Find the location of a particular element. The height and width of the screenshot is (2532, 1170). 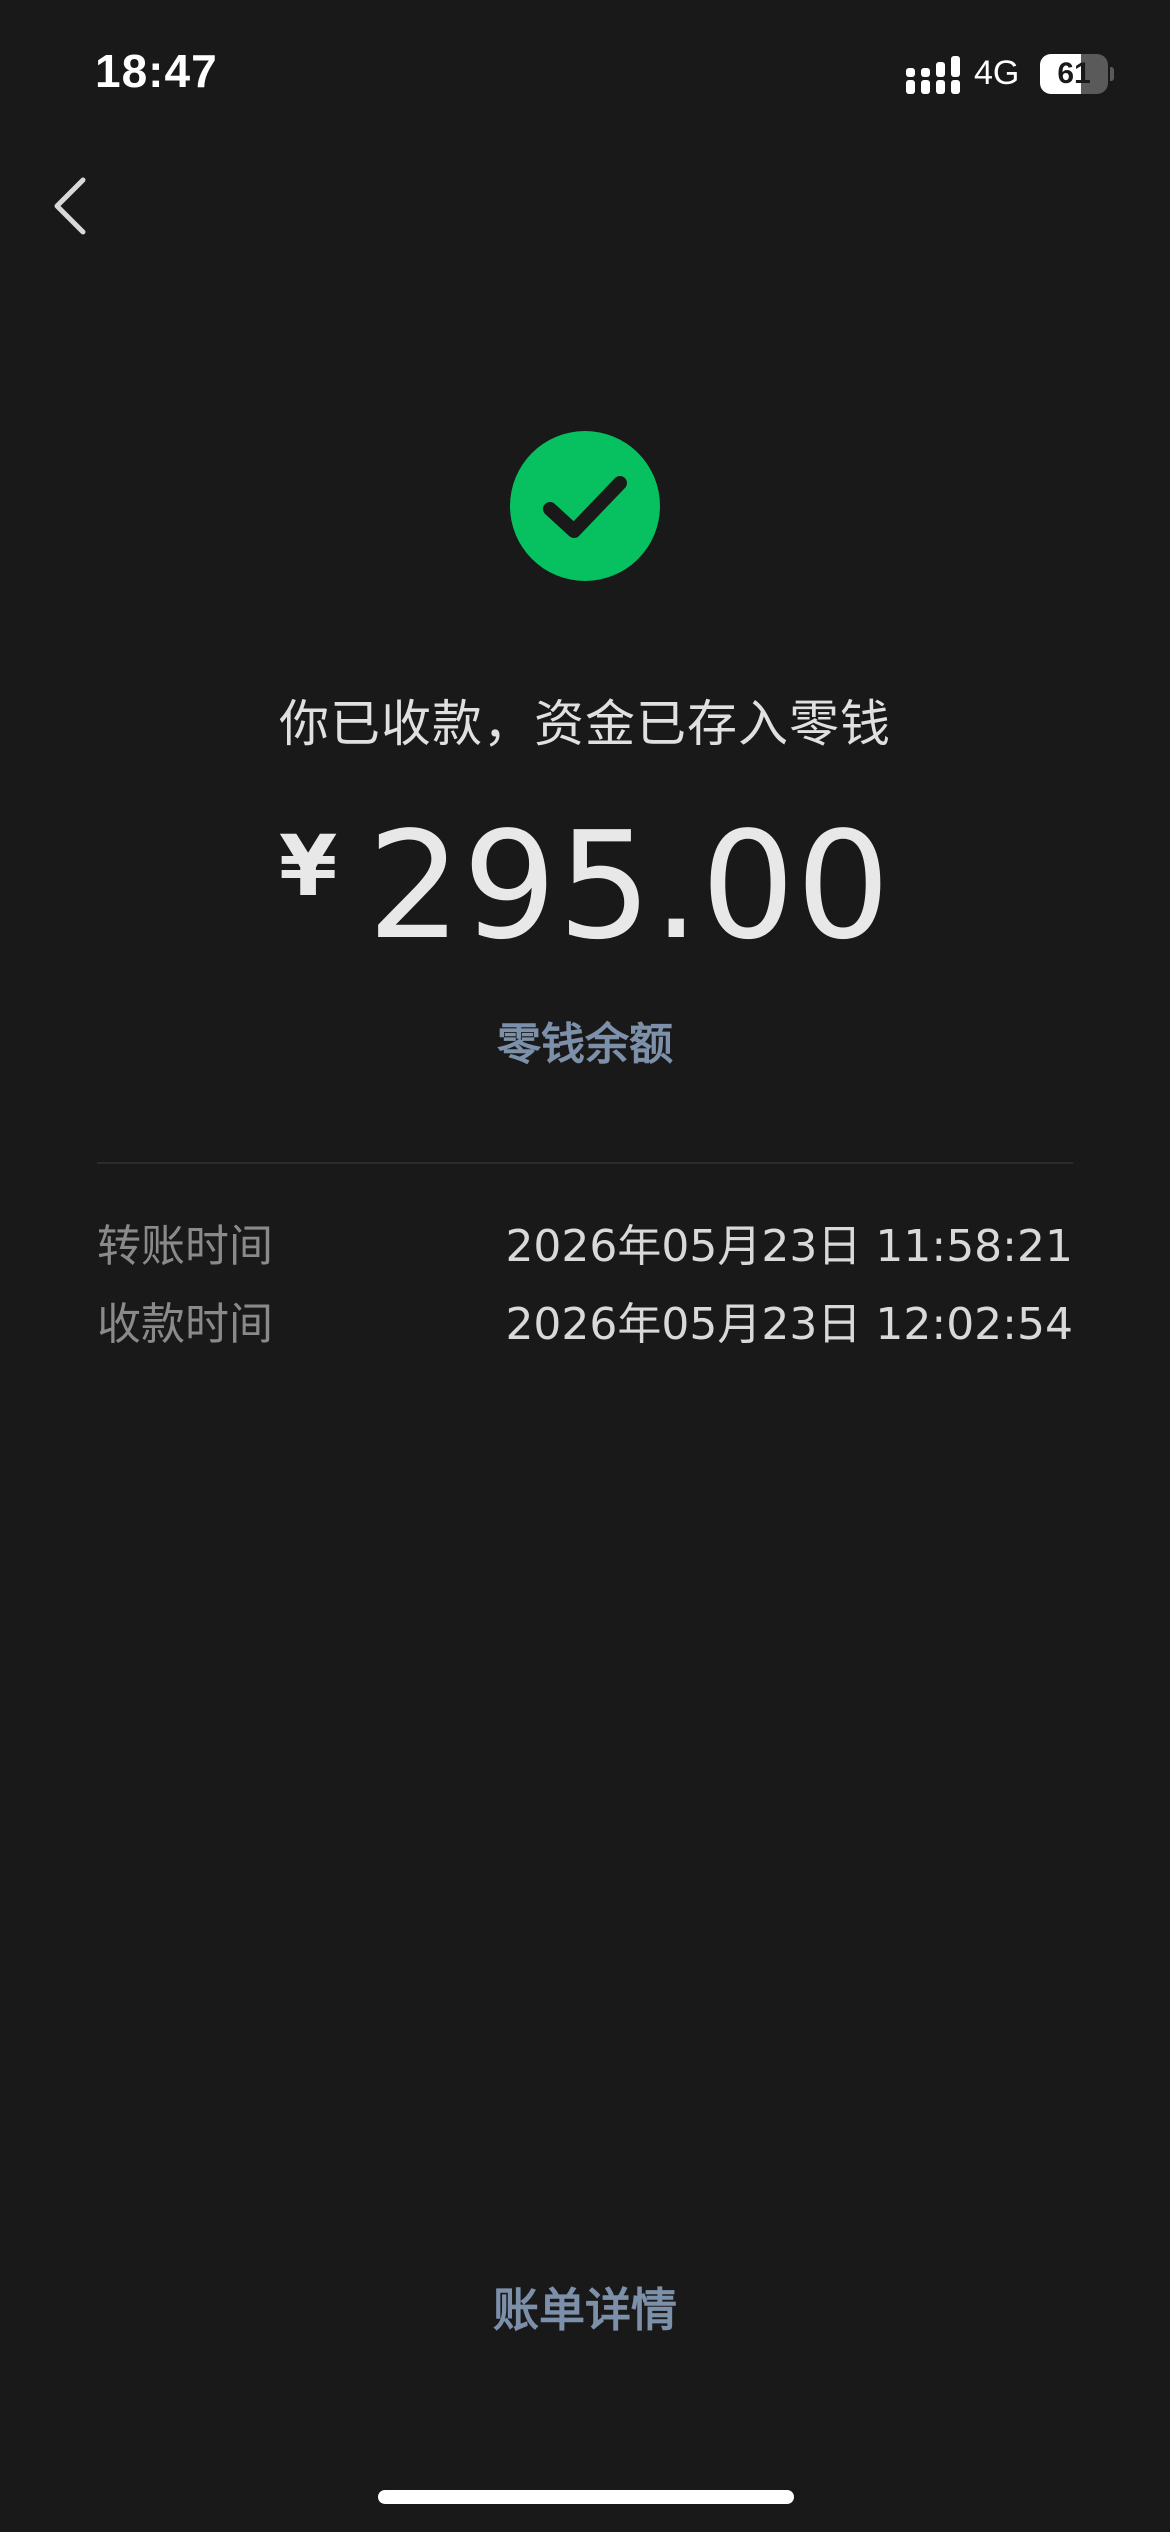

detail-row-transfer-time: 转账时间 2026年05月23日 11:58:21 is located at coordinates (585, 1242).